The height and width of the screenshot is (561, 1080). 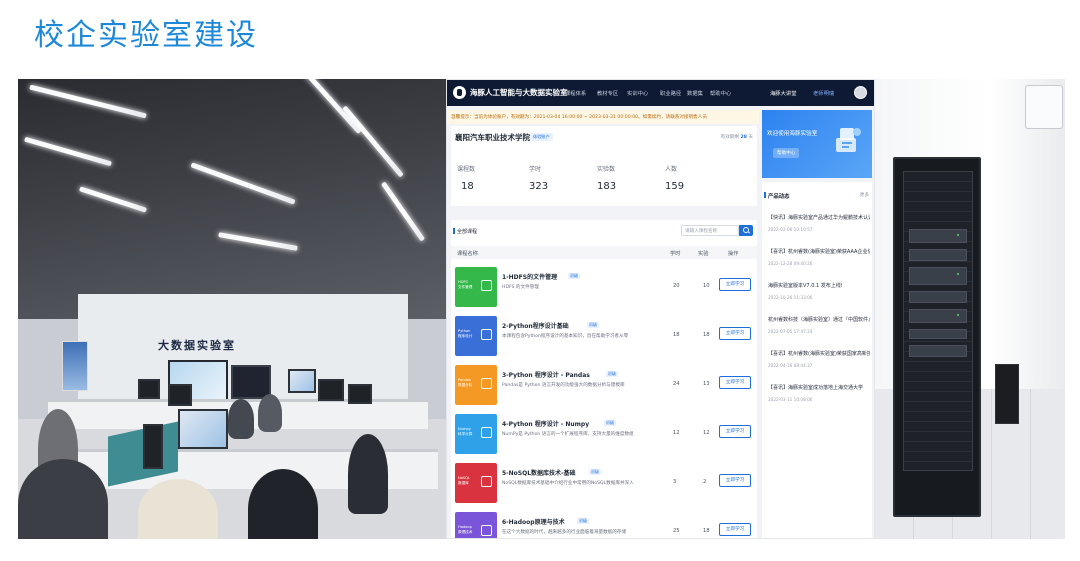 I want to click on air-conditioner, so click(x=1044, y=107).